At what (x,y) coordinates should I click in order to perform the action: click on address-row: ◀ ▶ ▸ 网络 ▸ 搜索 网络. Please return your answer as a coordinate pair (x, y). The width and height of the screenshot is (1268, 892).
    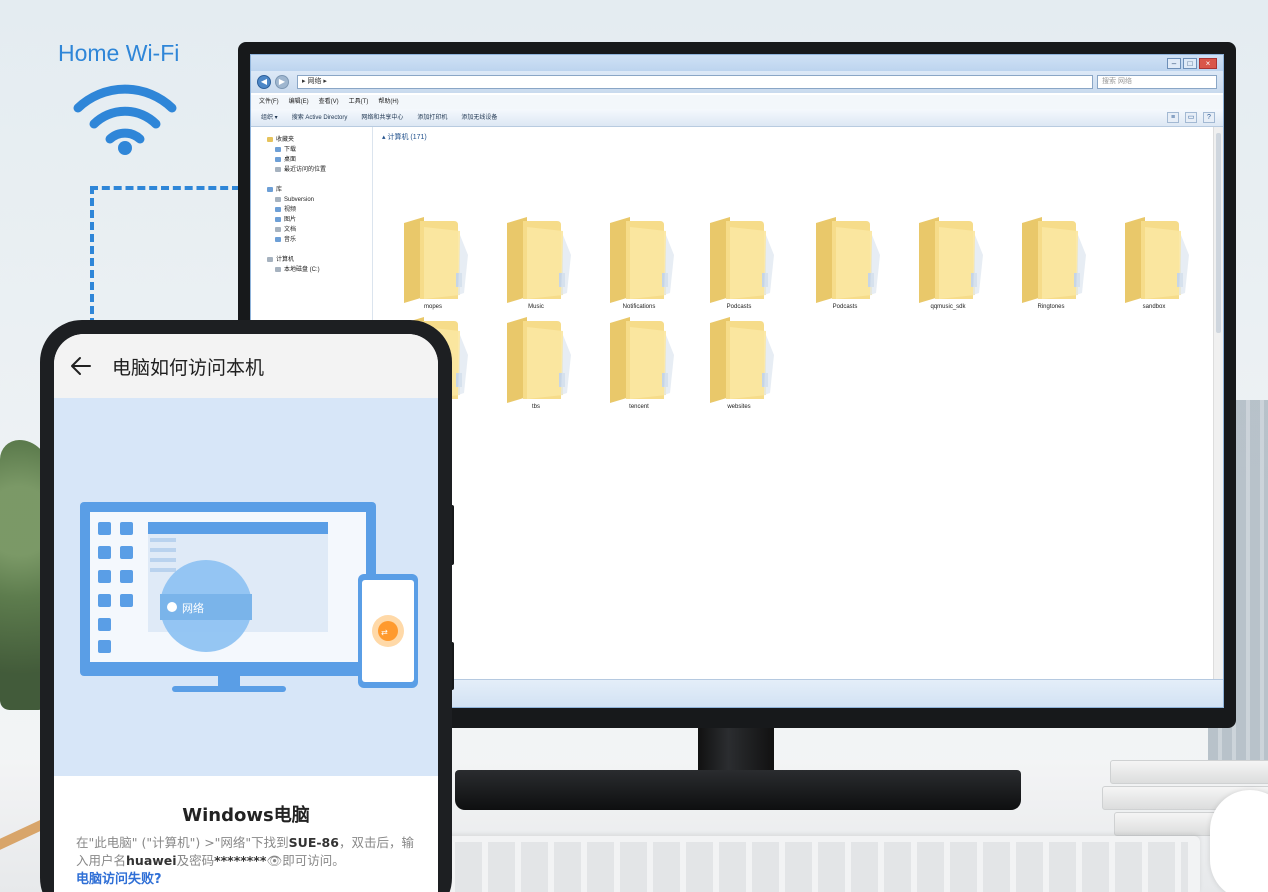
    Looking at the image, I should click on (737, 82).